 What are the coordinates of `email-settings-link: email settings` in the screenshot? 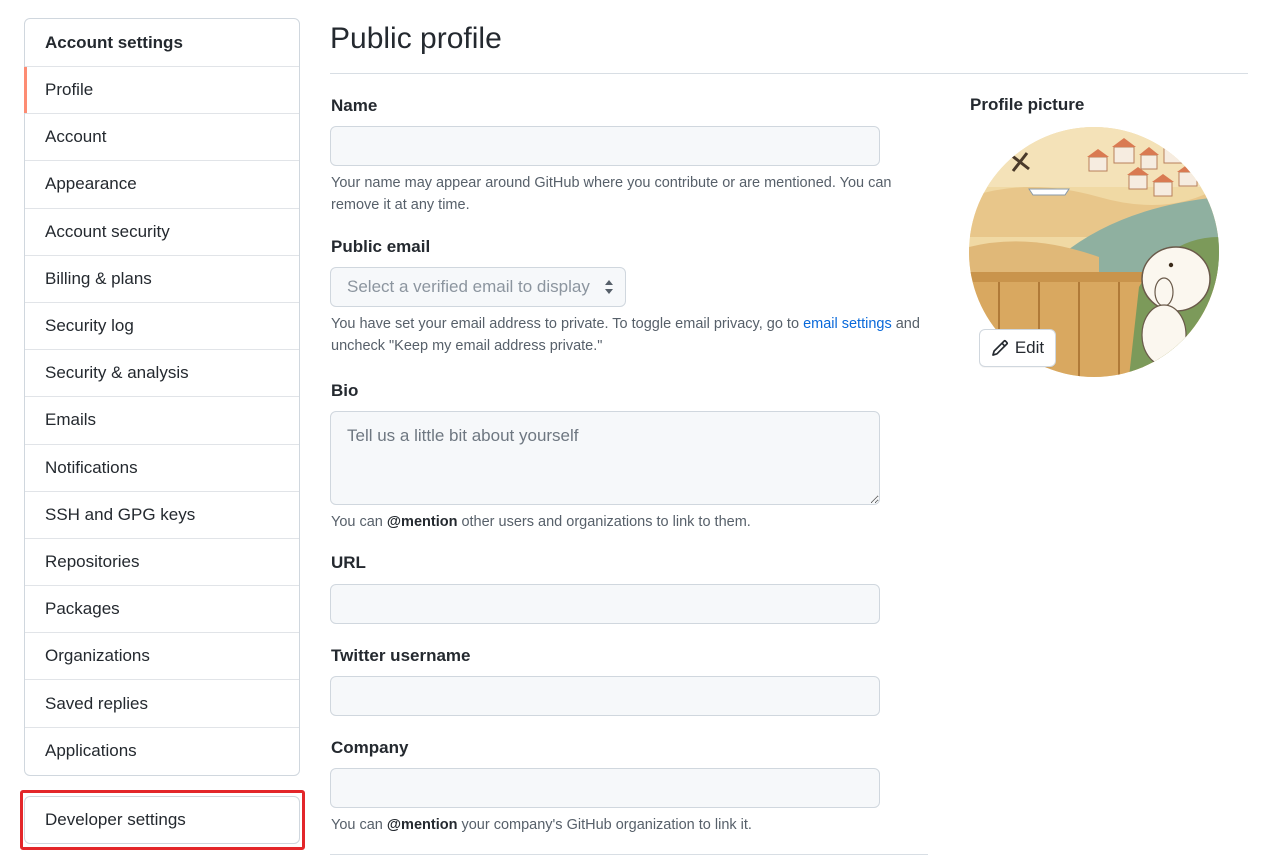 It's located at (847, 324).